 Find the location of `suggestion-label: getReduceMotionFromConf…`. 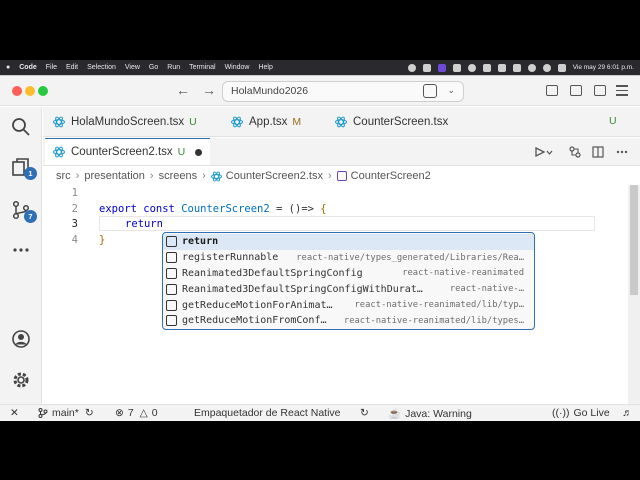

suggestion-label: getReduceMotionFromConf… is located at coordinates (254, 321).